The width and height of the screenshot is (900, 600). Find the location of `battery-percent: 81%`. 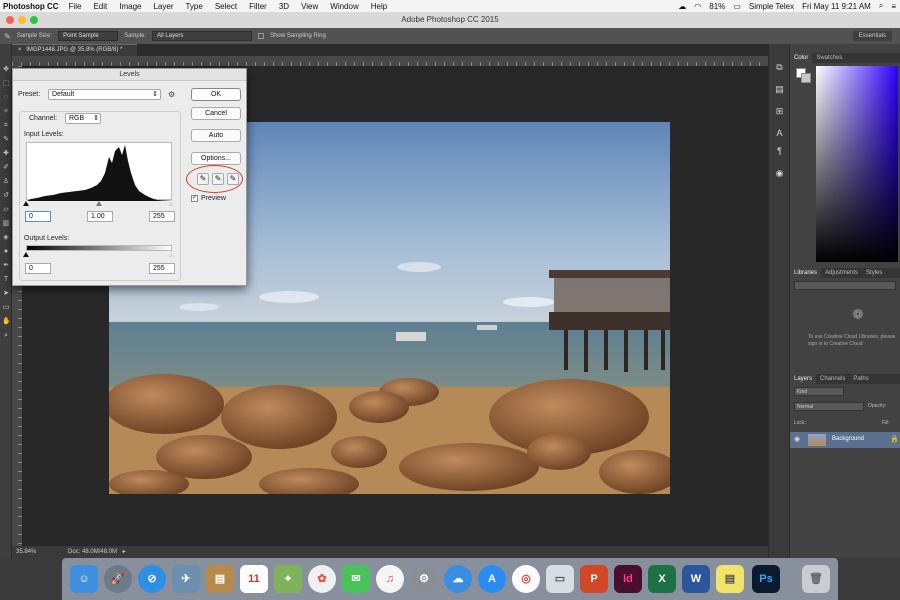

battery-percent: 81% is located at coordinates (717, 6).